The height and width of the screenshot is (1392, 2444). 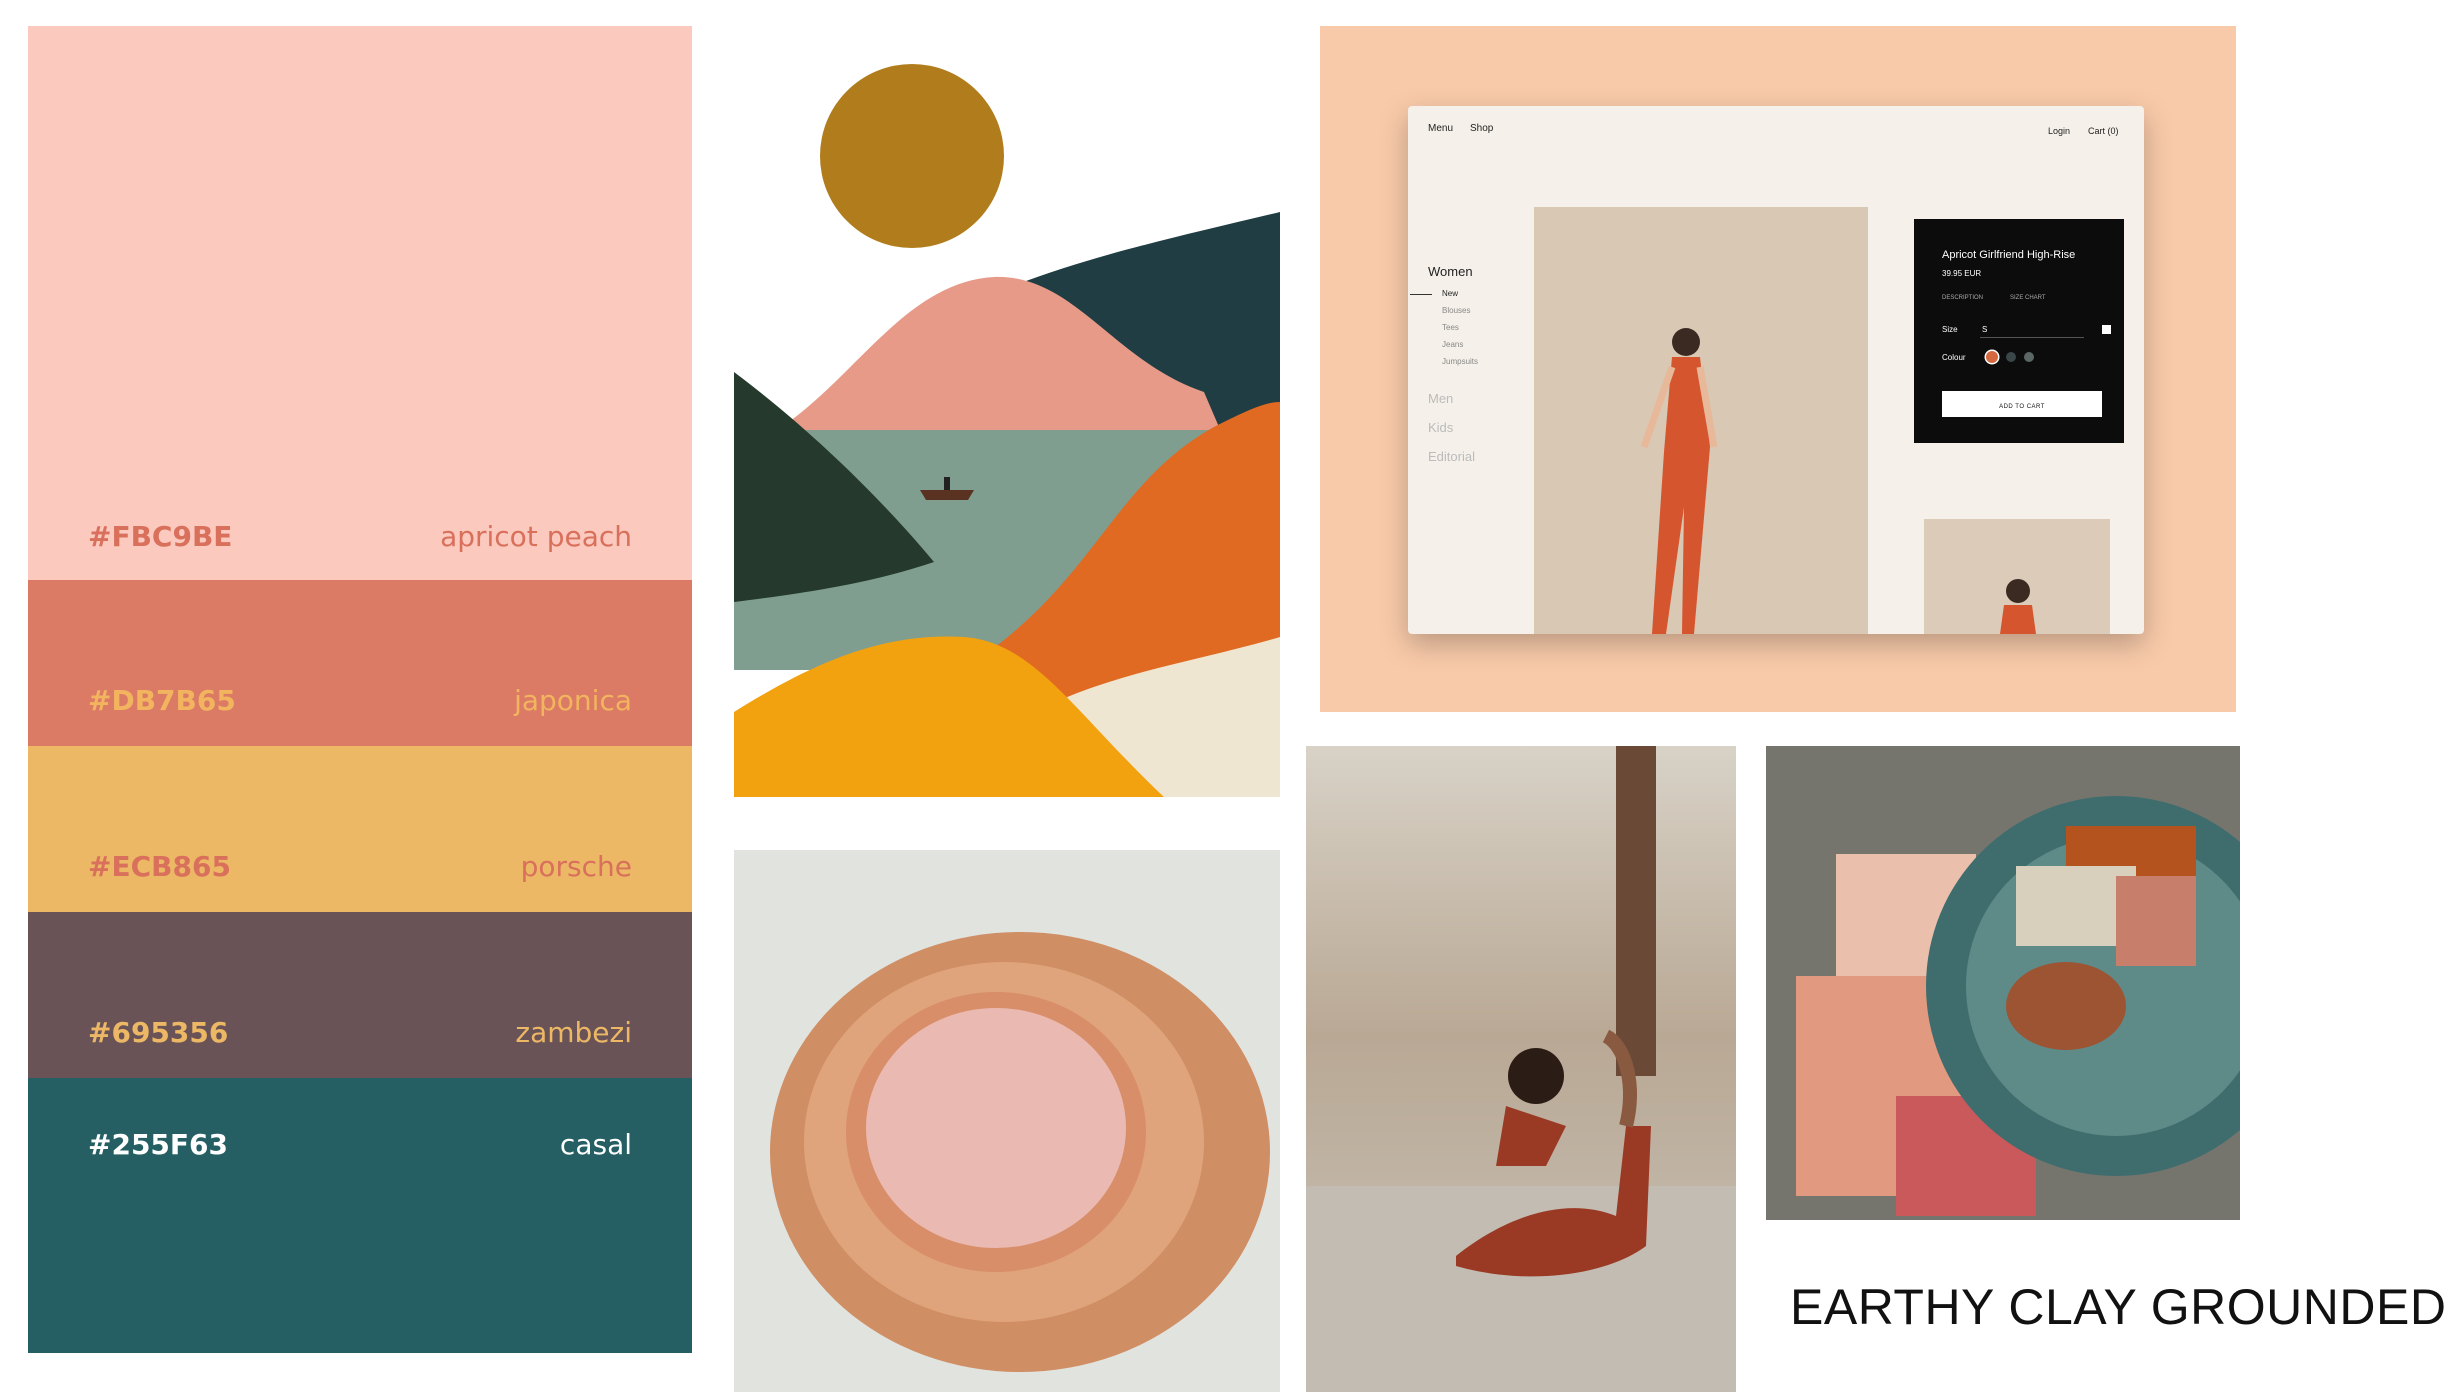 I want to click on subcategory-jeans: Jeans, so click(x=1452, y=344).